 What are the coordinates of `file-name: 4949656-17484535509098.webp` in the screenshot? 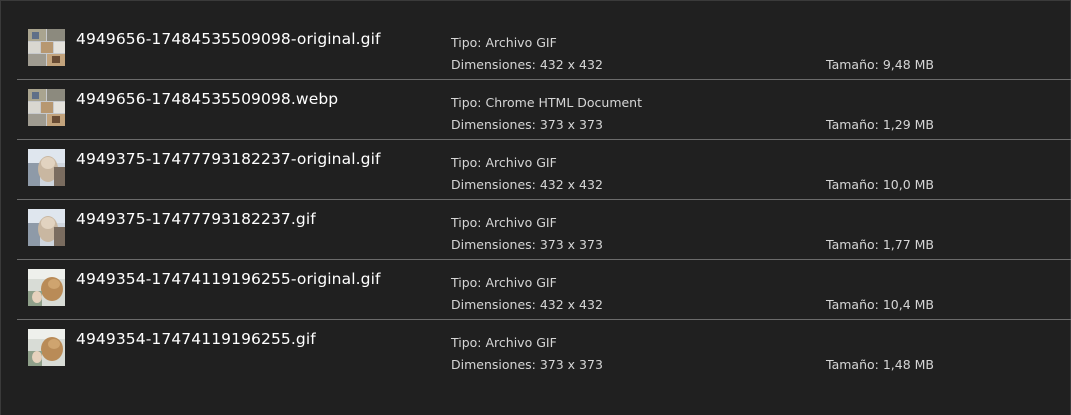 It's located at (207, 99).